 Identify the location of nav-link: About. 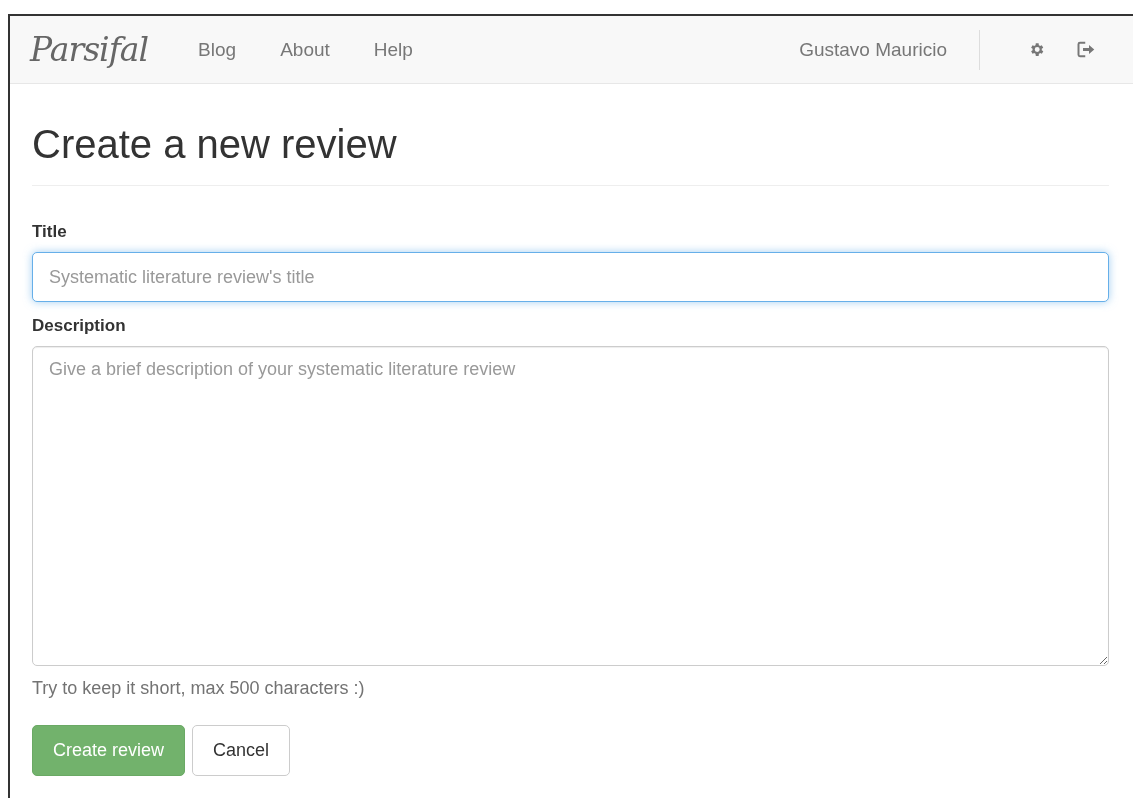
(305, 49).